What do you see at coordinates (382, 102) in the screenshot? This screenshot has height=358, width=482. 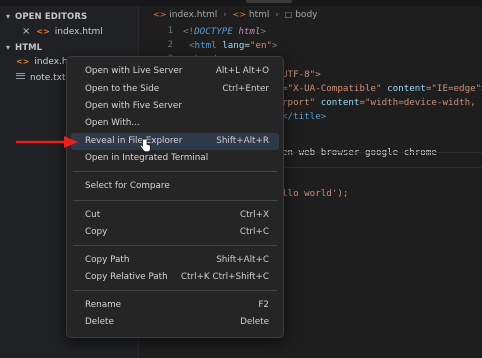 I see `code-line-6: rport" content="width=device-width, in` at bounding box center [382, 102].